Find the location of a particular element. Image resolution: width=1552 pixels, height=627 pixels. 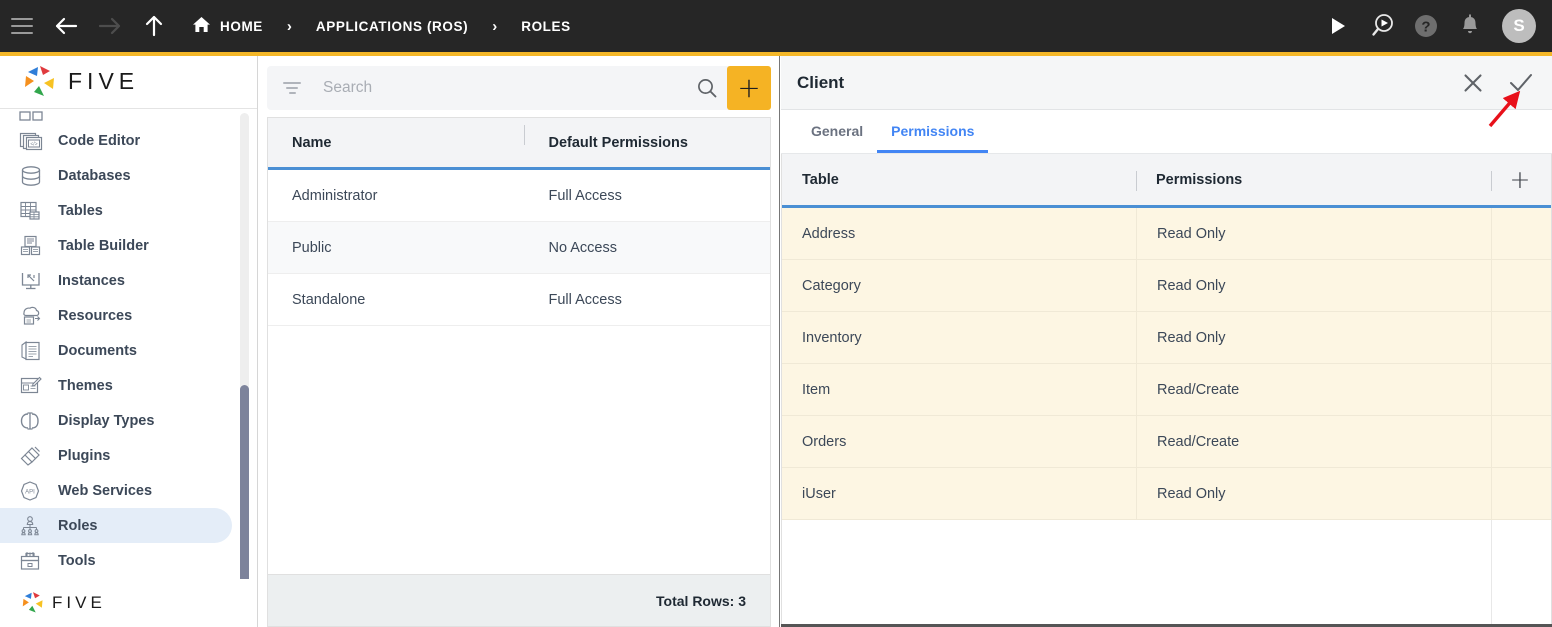

sidebar-label-instances: Instances is located at coordinates (91, 280).